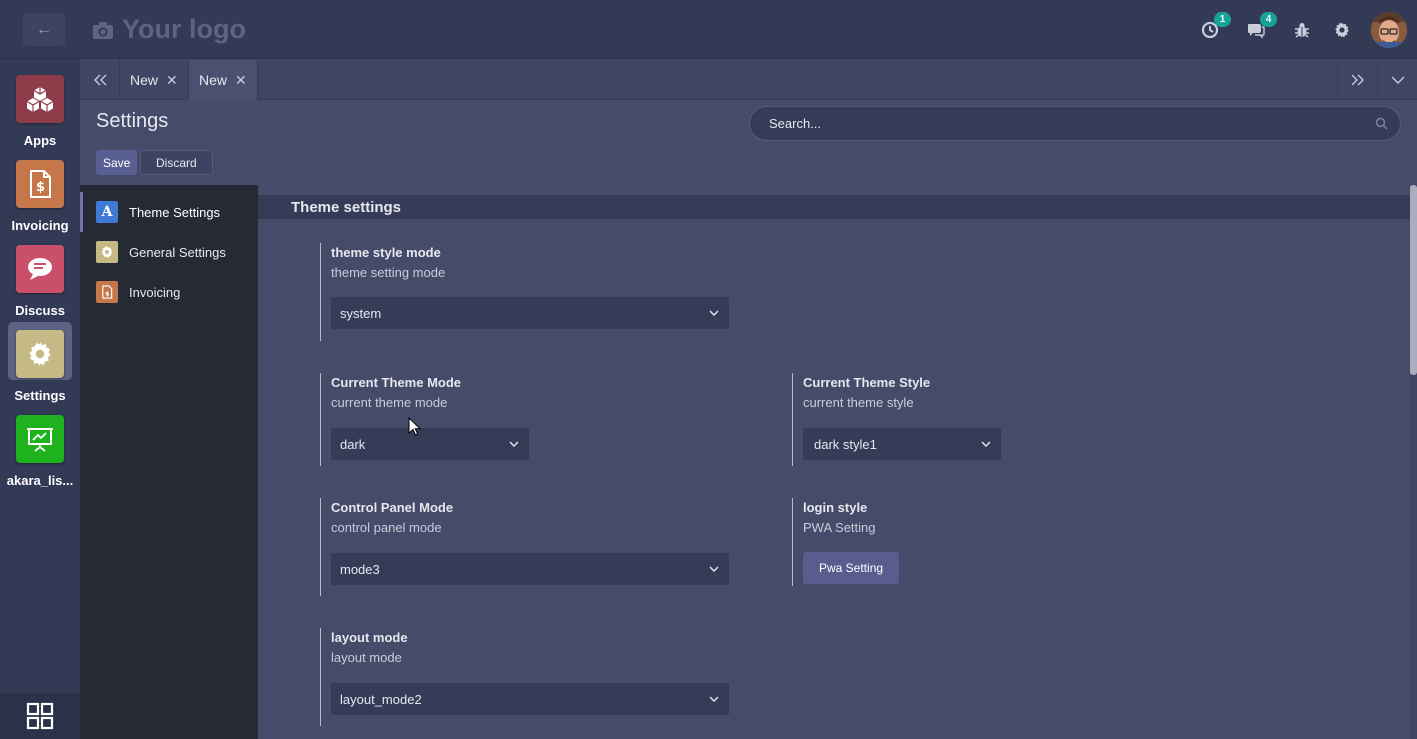 This screenshot has width=1417, height=739. I want to click on tabs-menu-button, so click(1397, 80).